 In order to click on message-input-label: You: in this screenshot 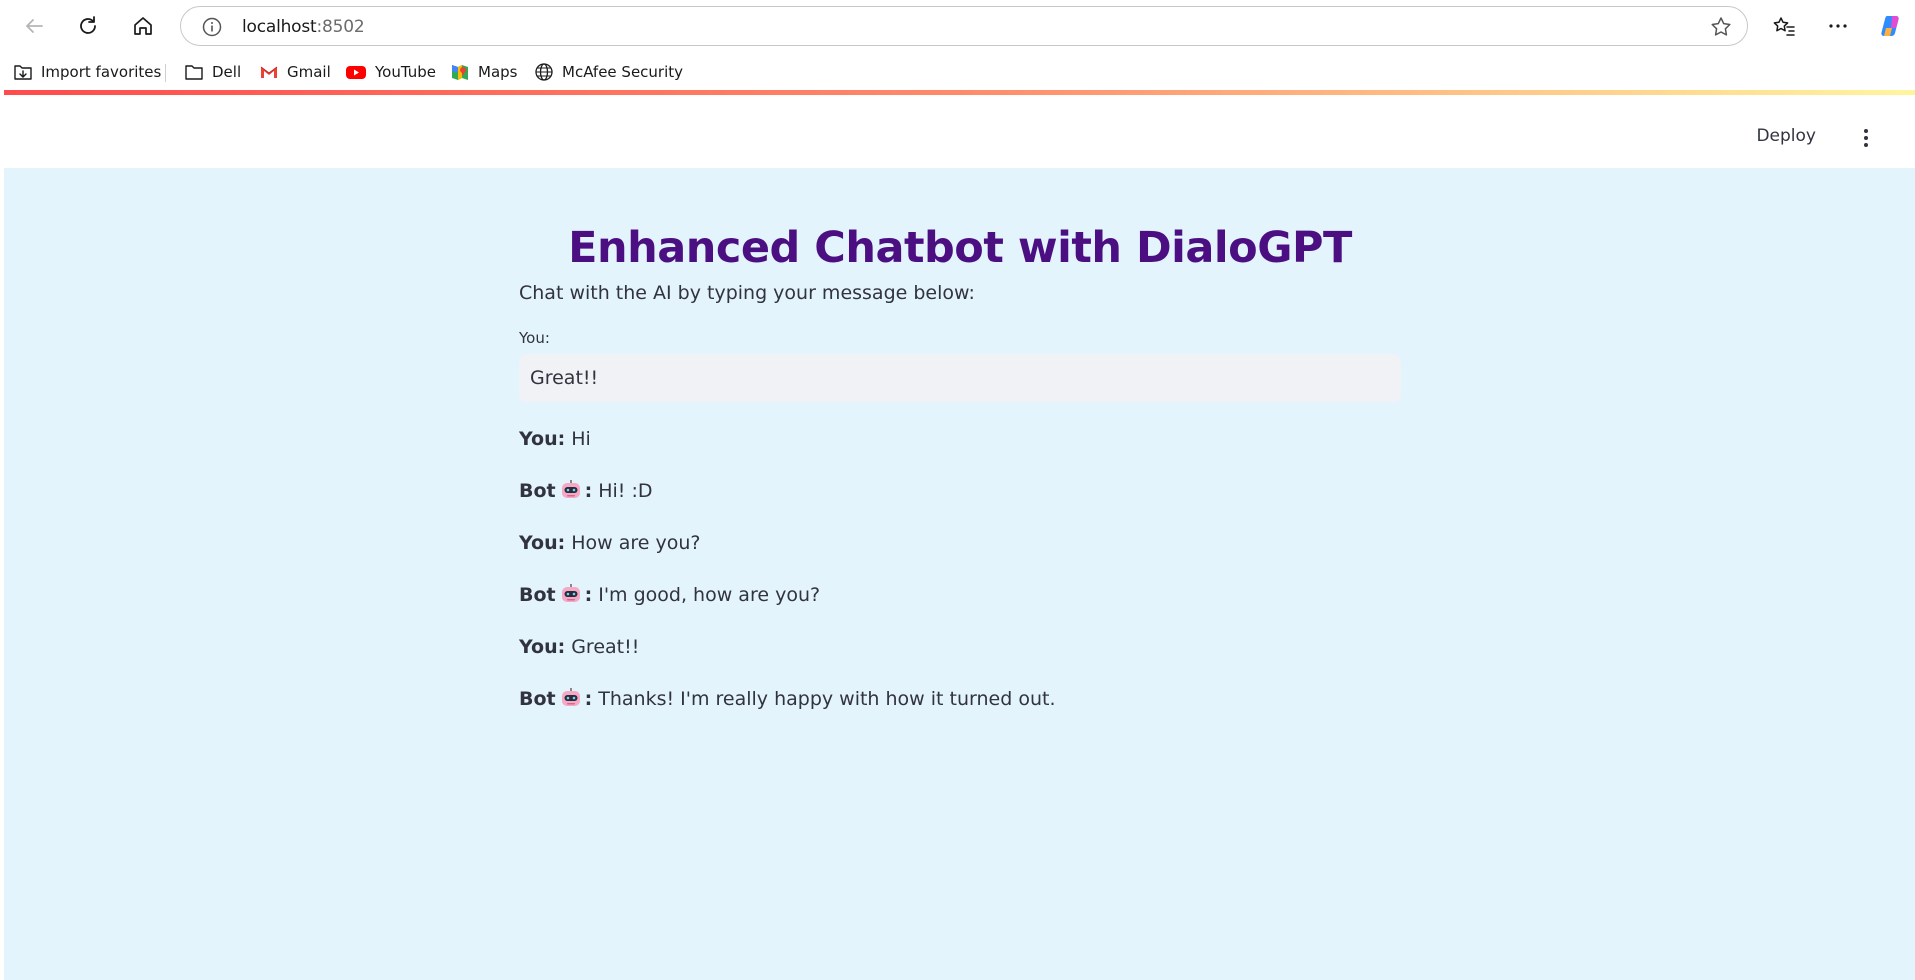, I will do `click(534, 338)`.